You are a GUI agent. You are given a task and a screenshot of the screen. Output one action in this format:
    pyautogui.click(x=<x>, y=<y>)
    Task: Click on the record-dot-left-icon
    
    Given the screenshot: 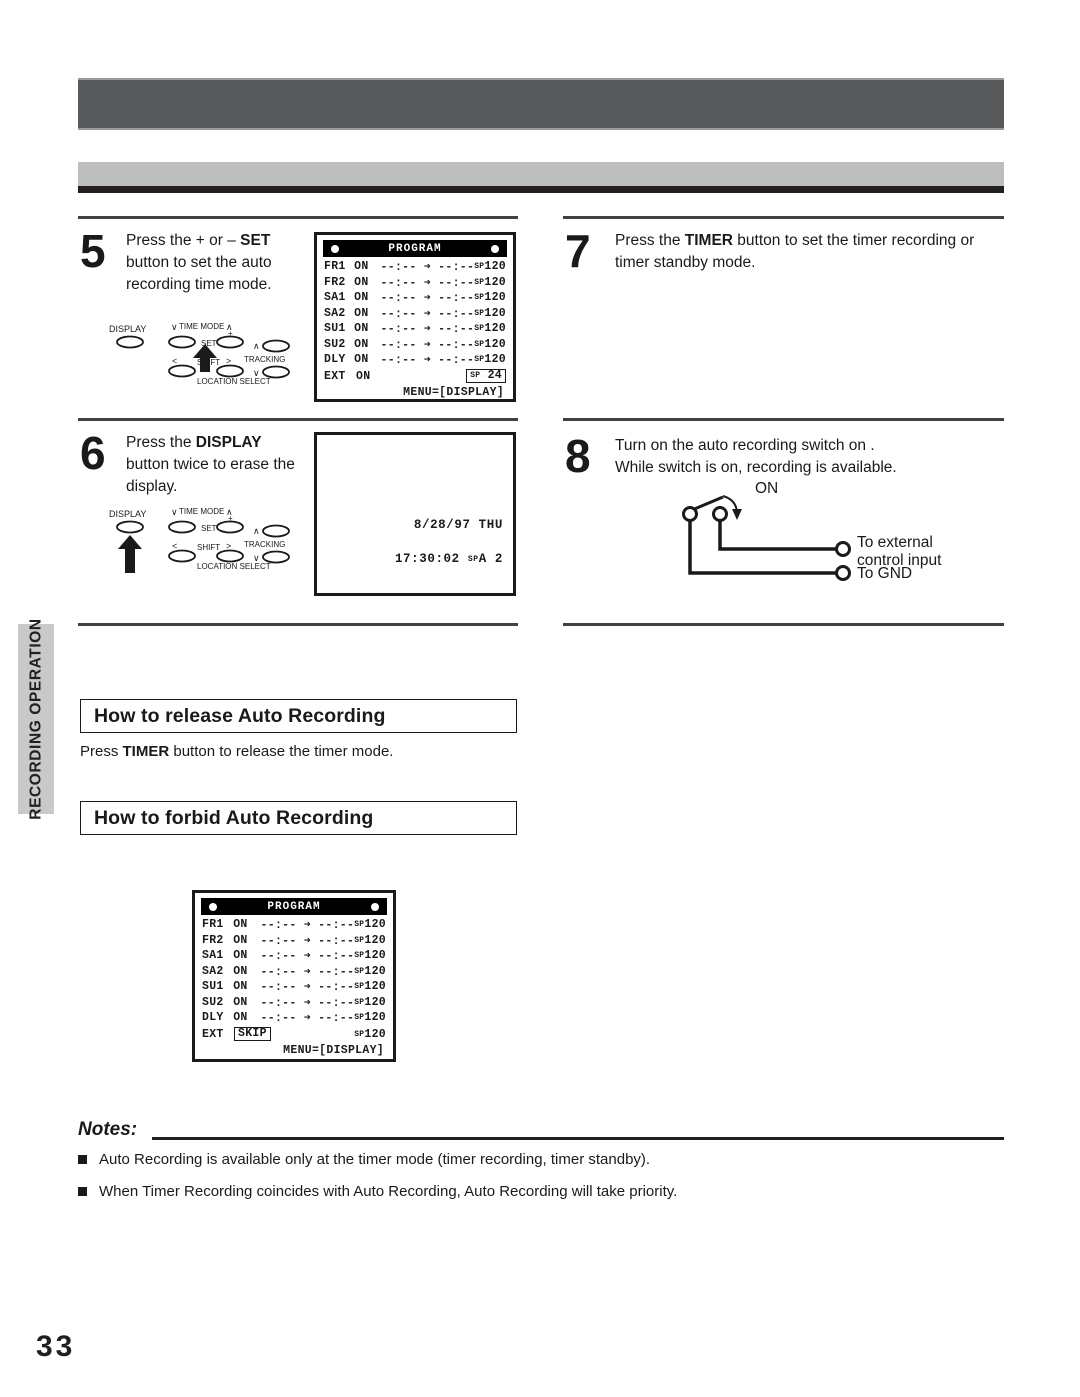 What is the action you would take?
    pyautogui.click(x=335, y=248)
    